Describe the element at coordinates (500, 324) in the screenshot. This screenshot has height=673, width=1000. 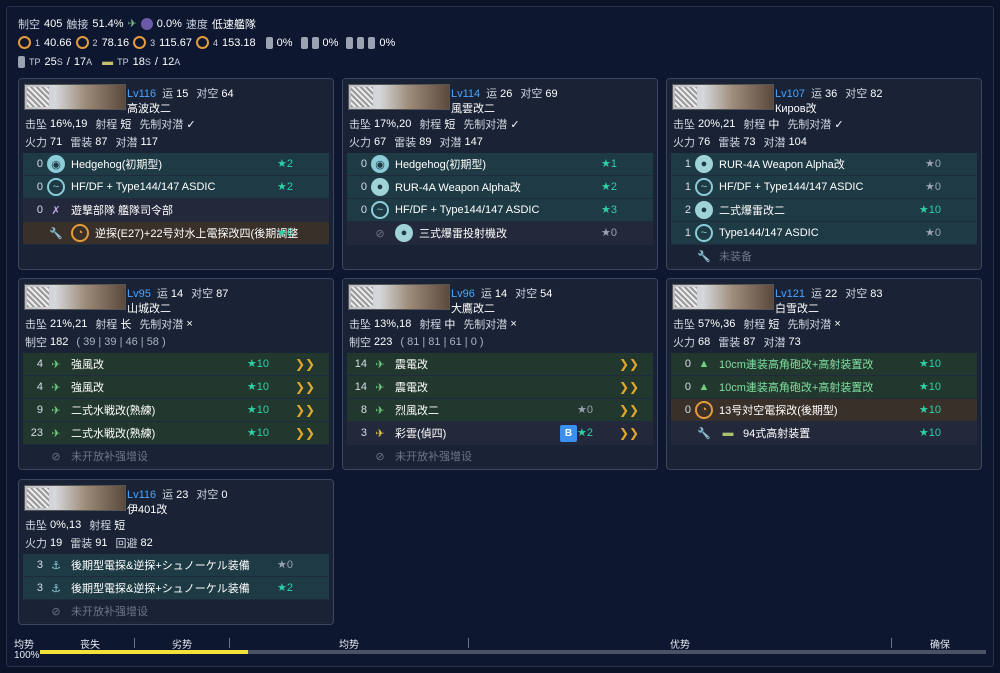
I see `stat-row: 击坠 13%,18 射程中先制对潜 ×` at that location.